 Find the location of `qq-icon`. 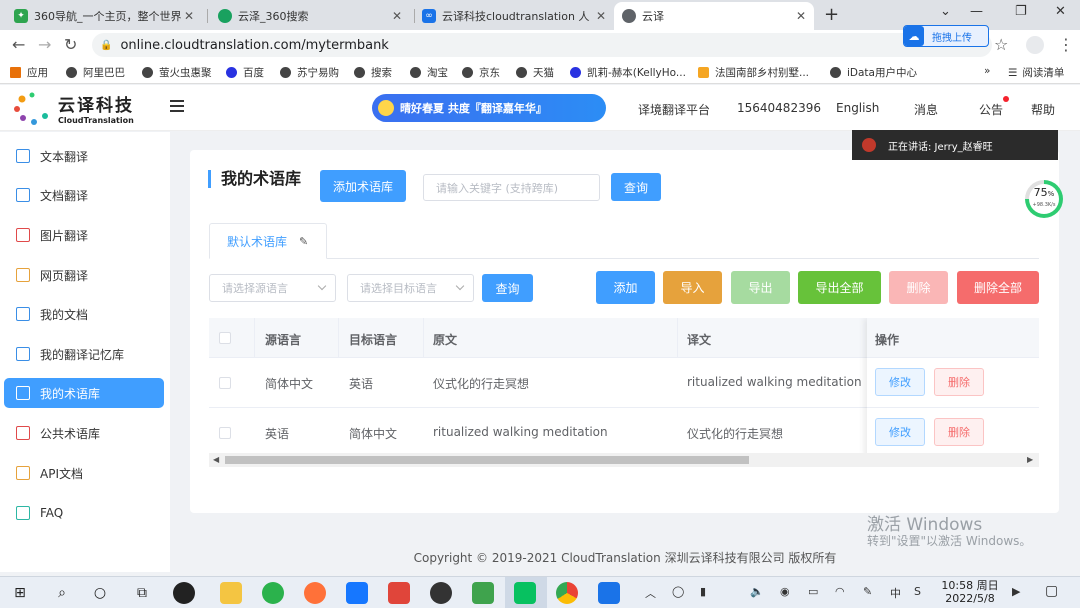

qq-icon is located at coordinates (441, 593).